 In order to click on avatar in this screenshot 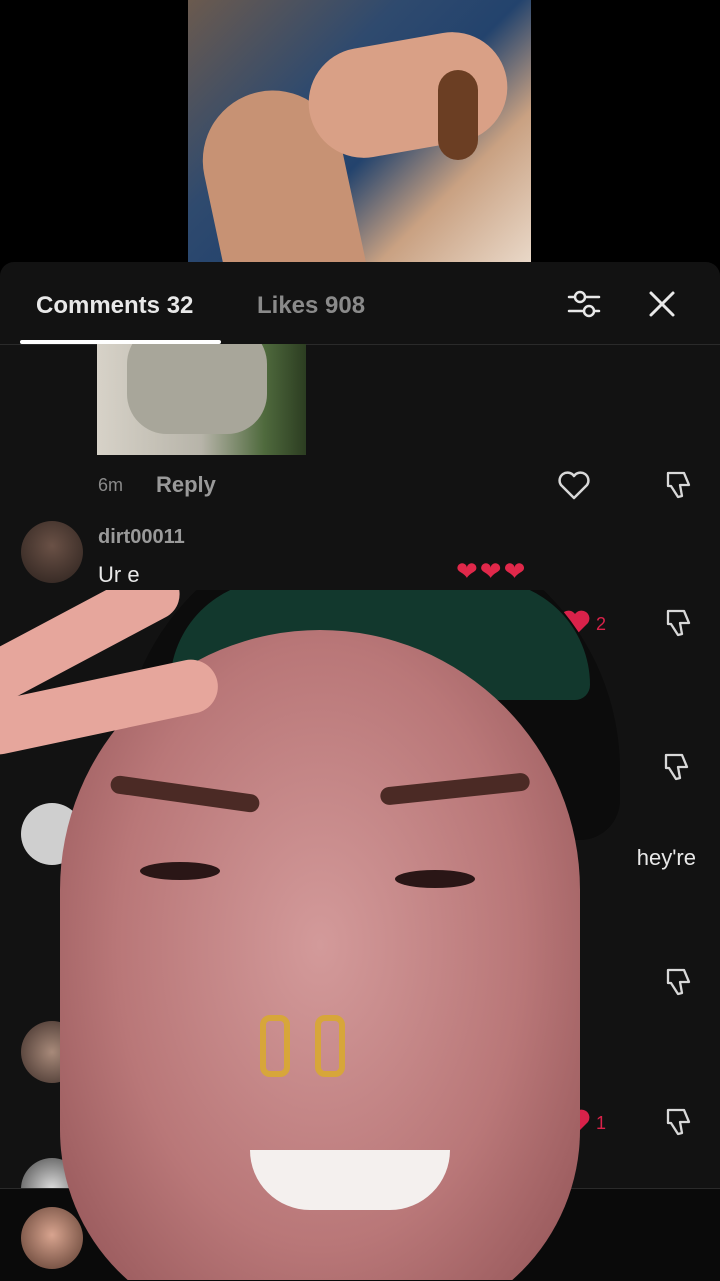, I will do `click(52, 552)`.